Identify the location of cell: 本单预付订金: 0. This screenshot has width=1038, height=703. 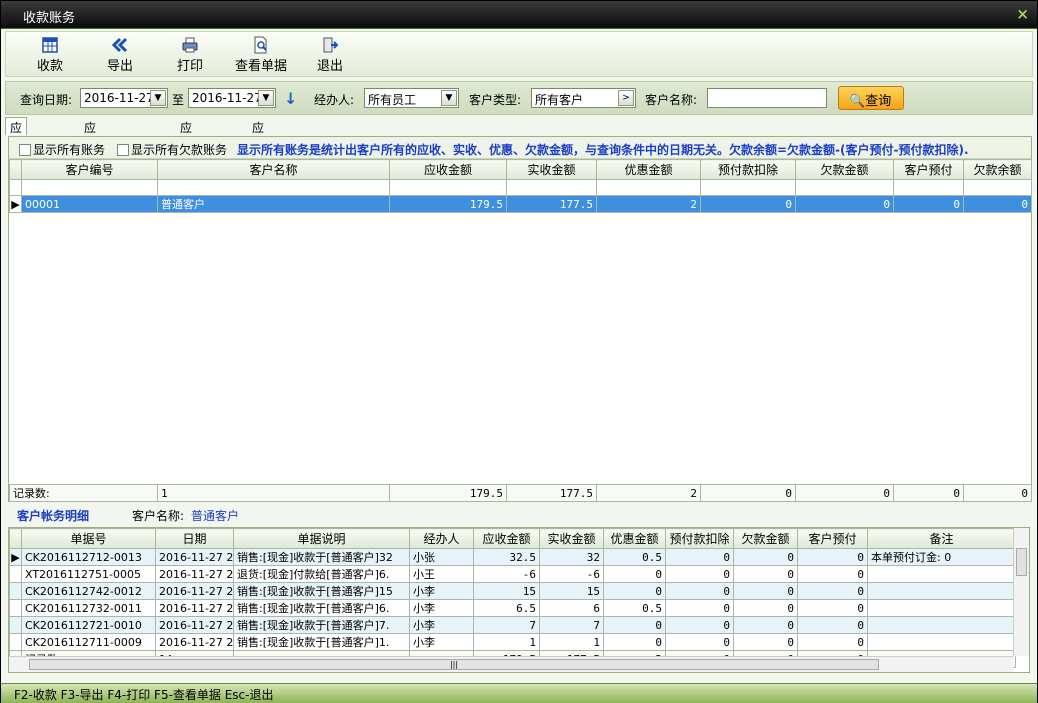
(941, 557).